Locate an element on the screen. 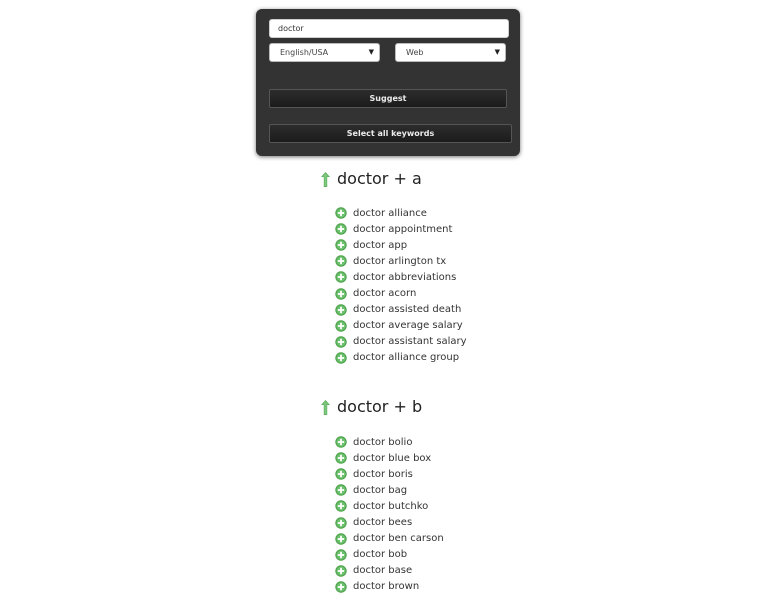  keyword-text: doctor appointment is located at coordinates (402, 229).